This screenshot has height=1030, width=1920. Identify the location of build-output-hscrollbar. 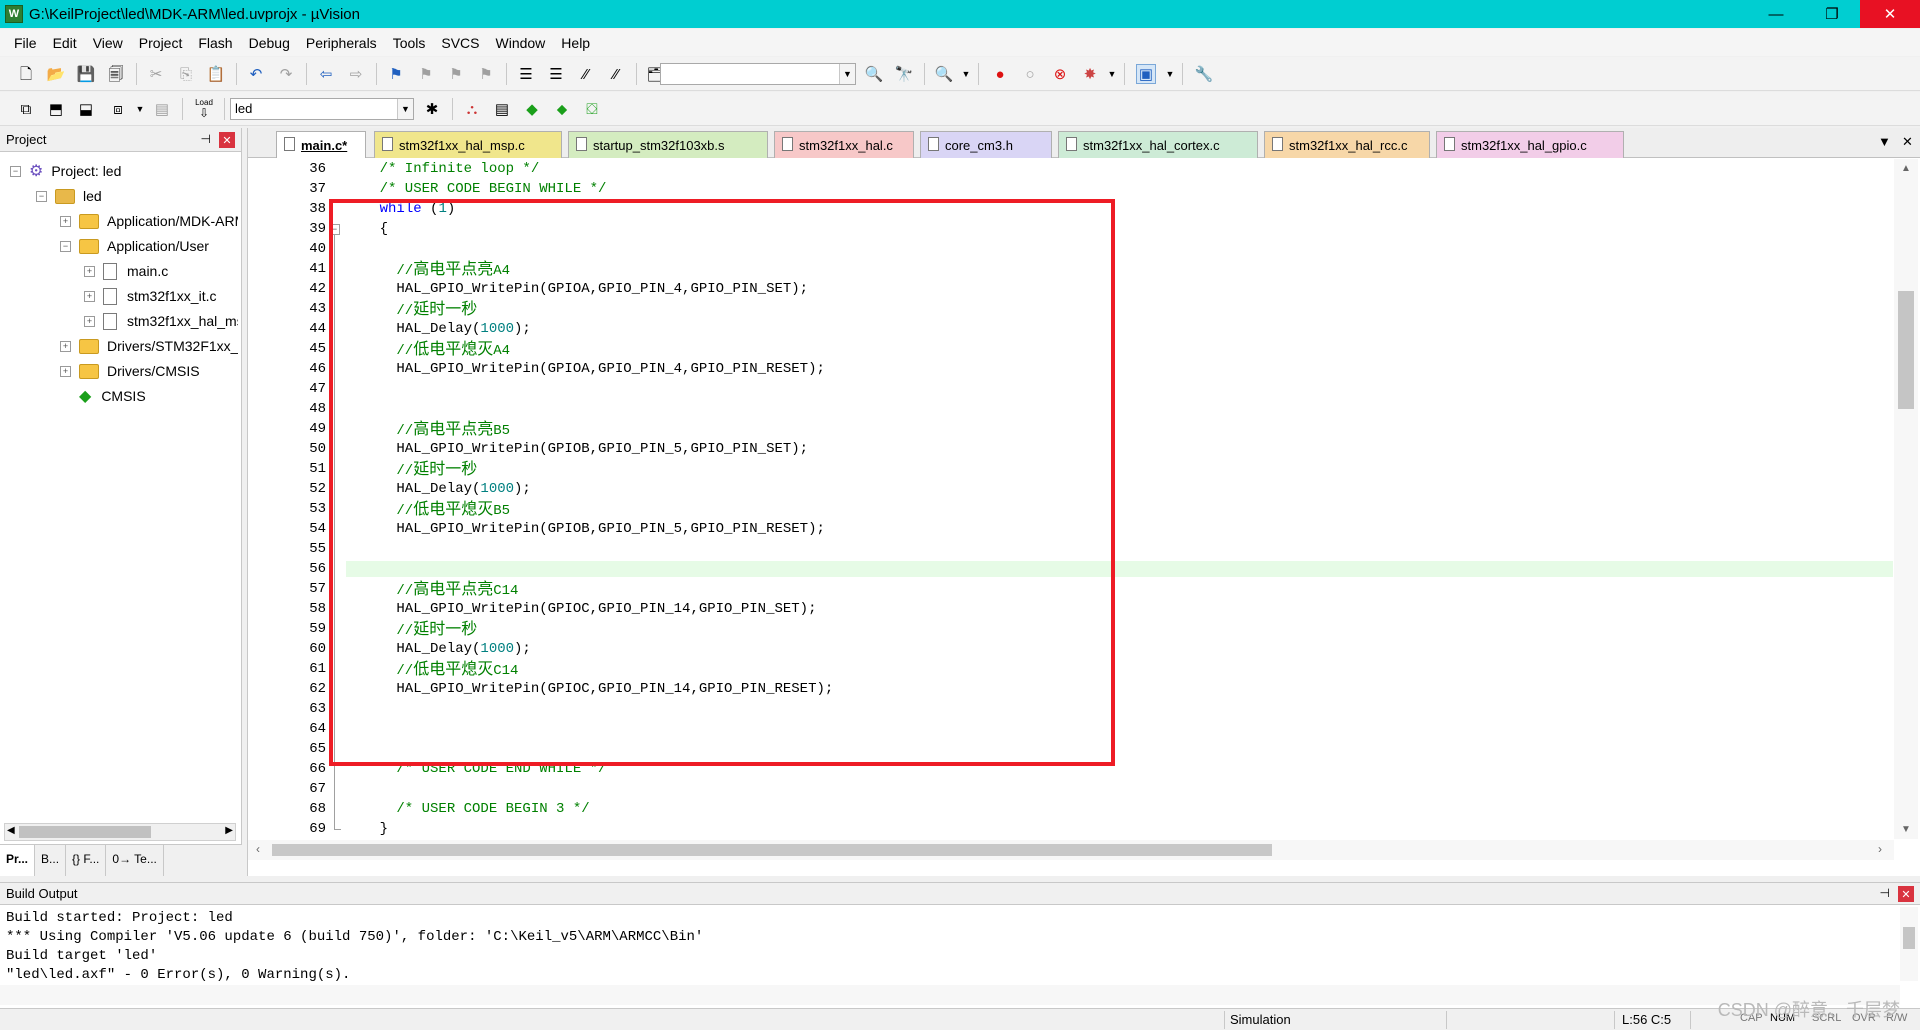
(950, 995).